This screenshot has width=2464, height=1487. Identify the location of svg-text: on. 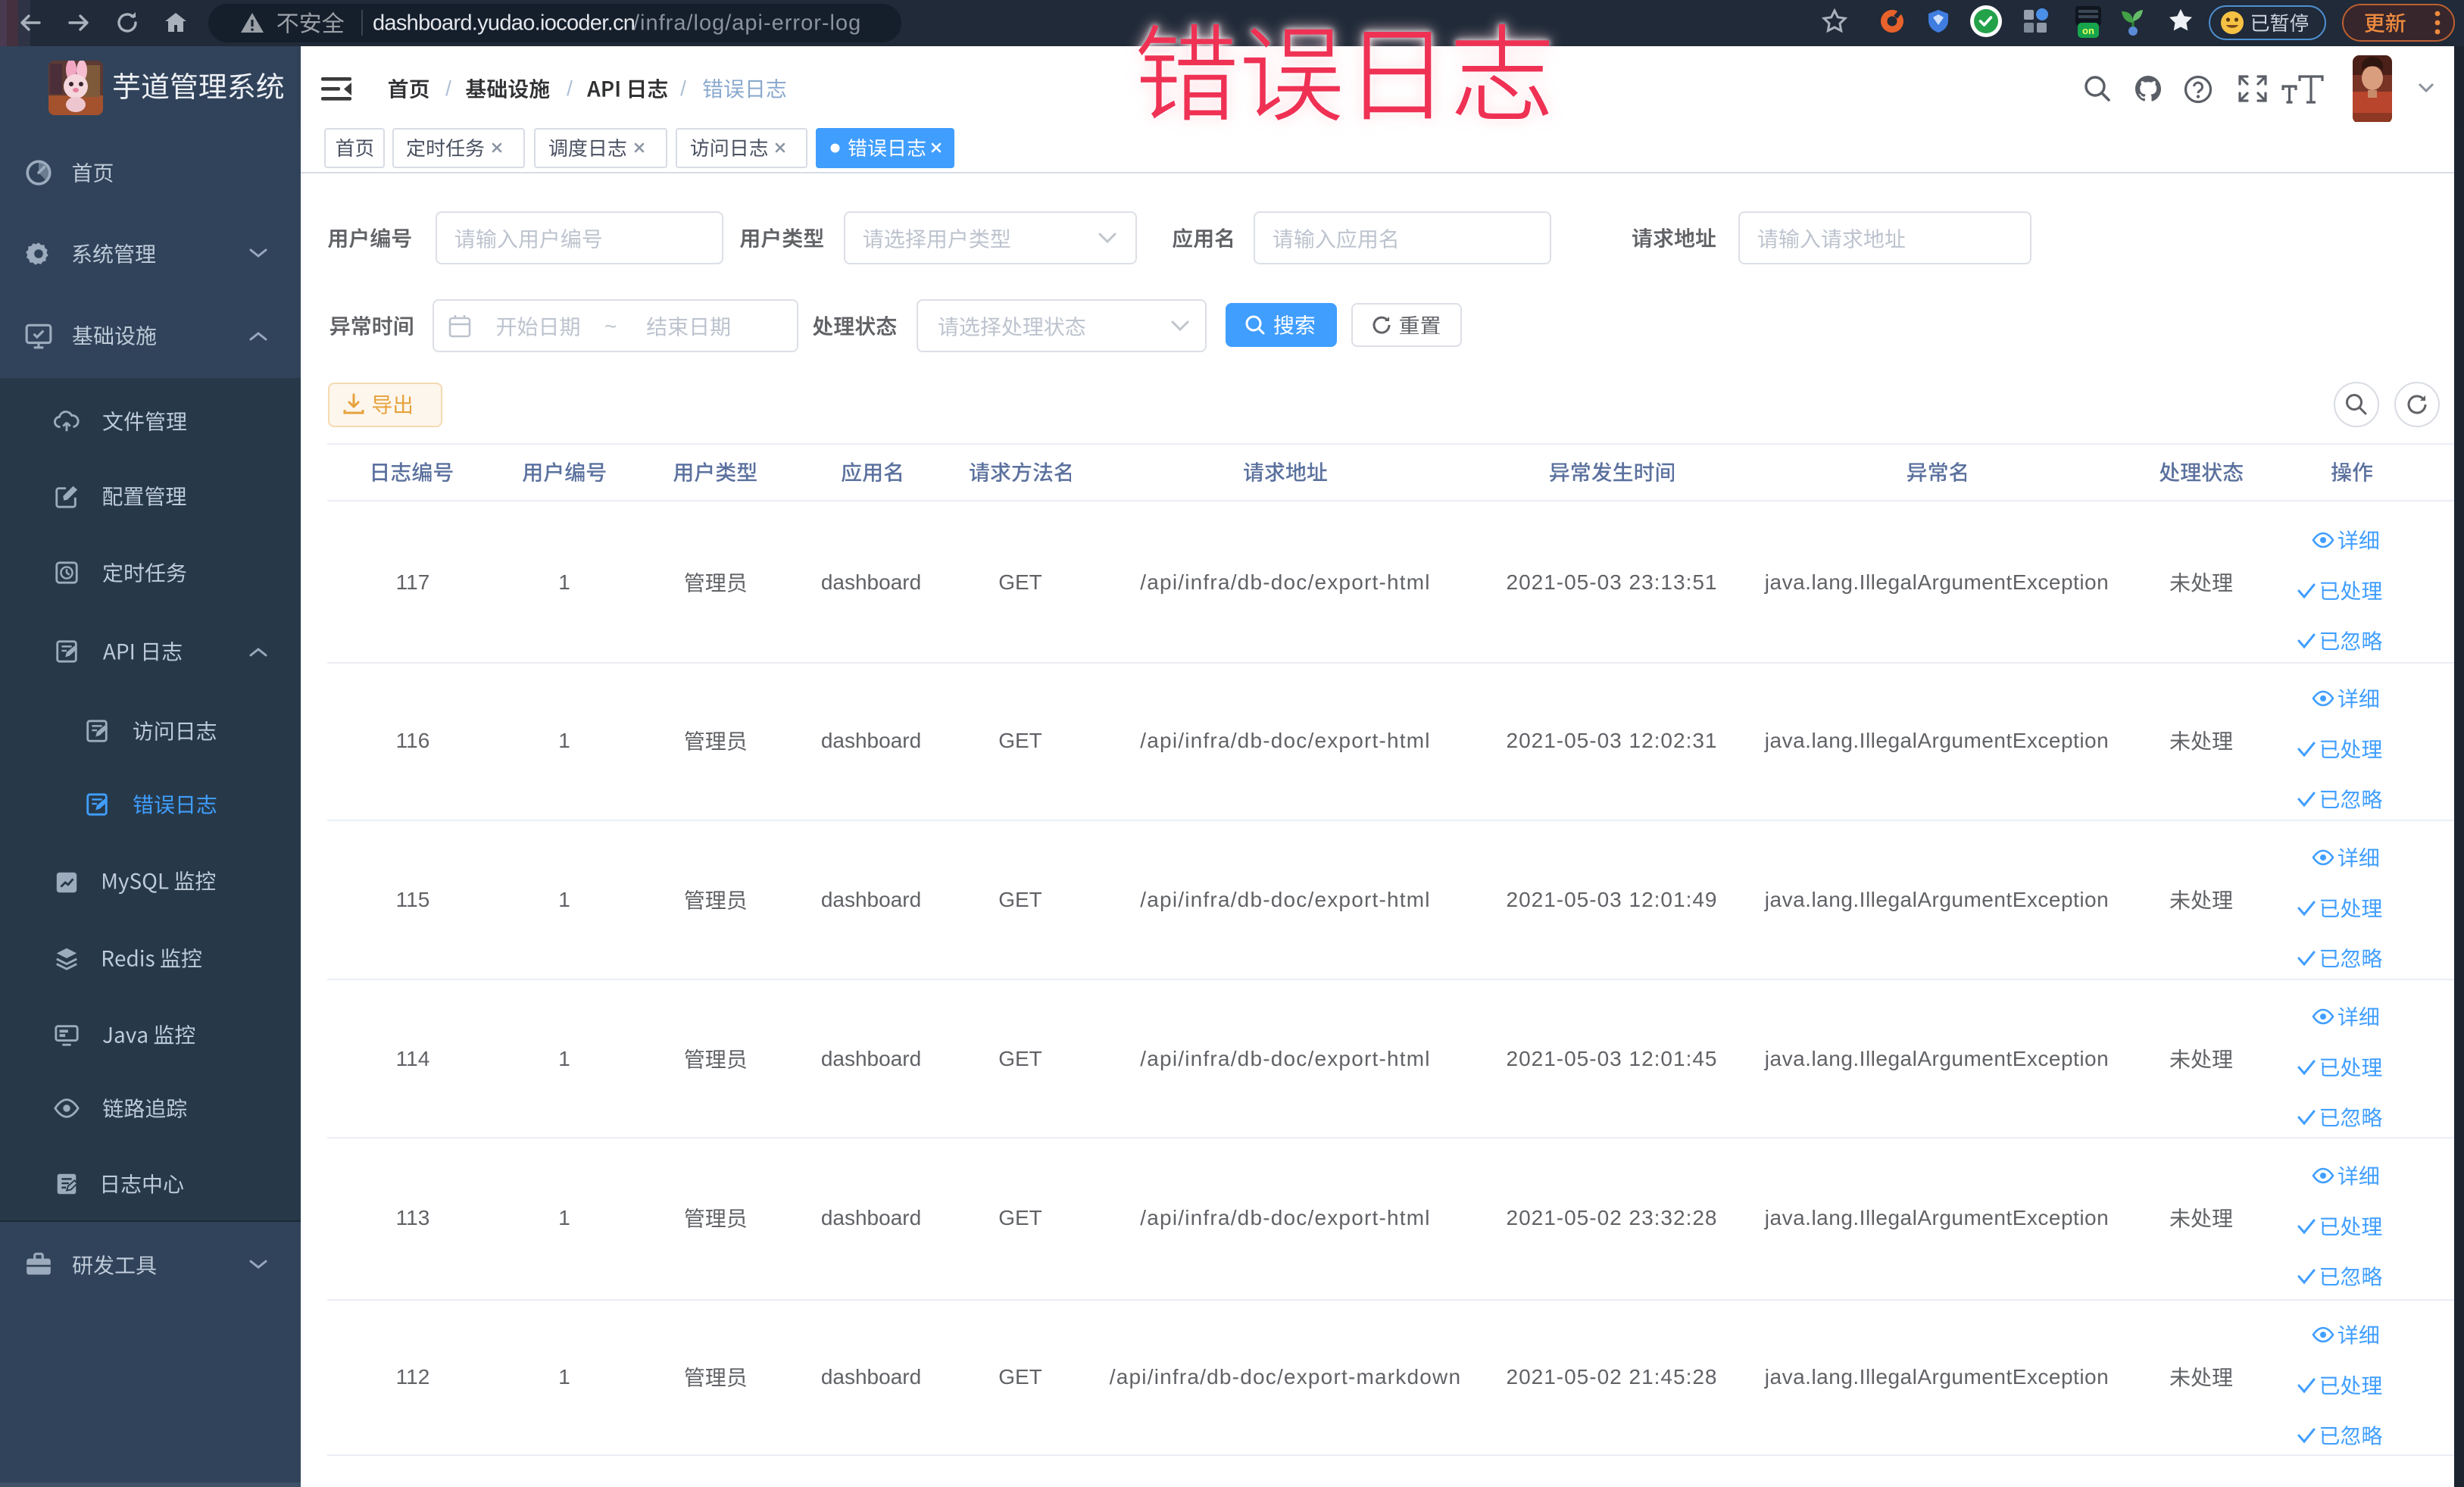
(2088, 30).